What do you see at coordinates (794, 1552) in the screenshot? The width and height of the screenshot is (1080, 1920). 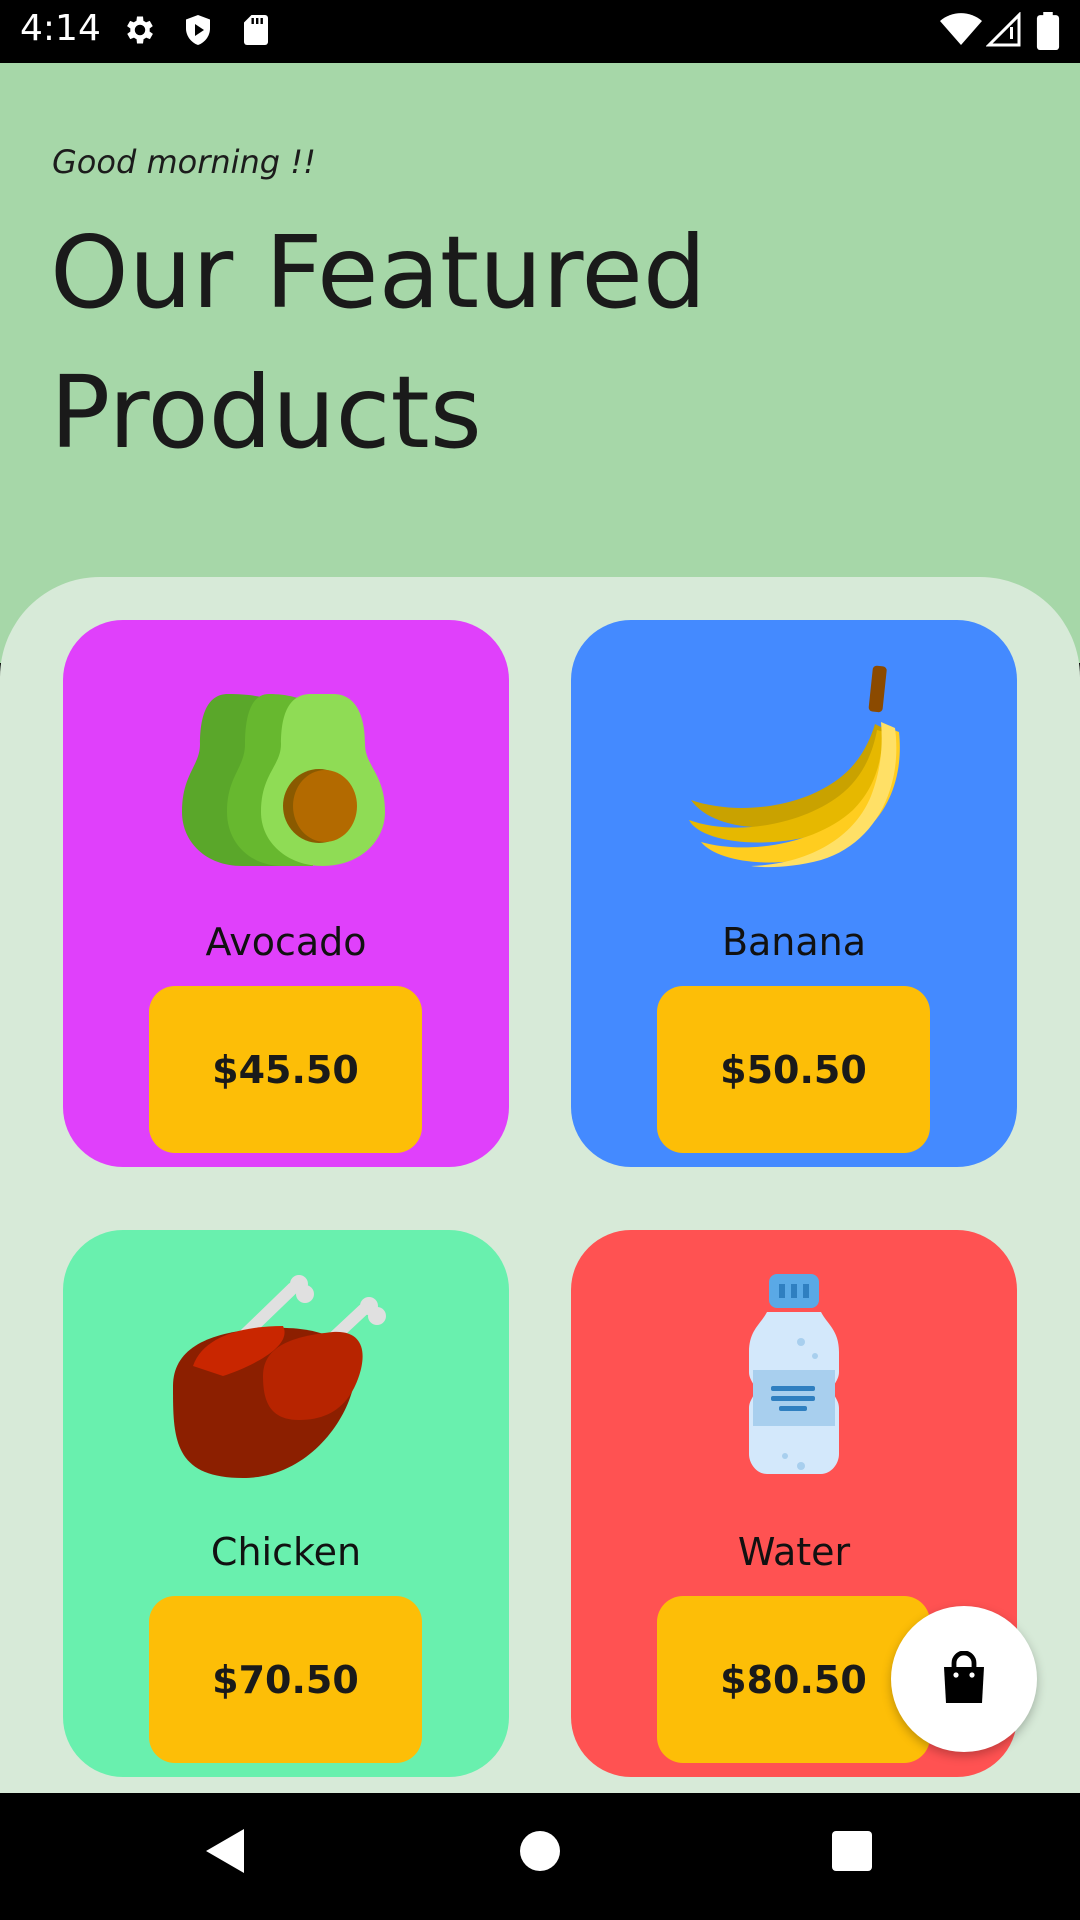 I see `product-name: Water` at bounding box center [794, 1552].